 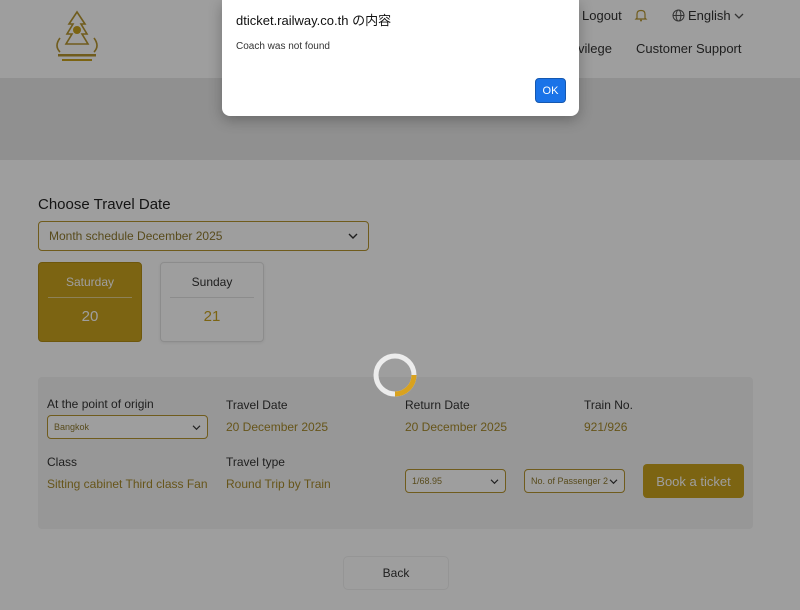 What do you see at coordinates (283, 46) in the screenshot?
I see `dialog-message: Coach was not found` at bounding box center [283, 46].